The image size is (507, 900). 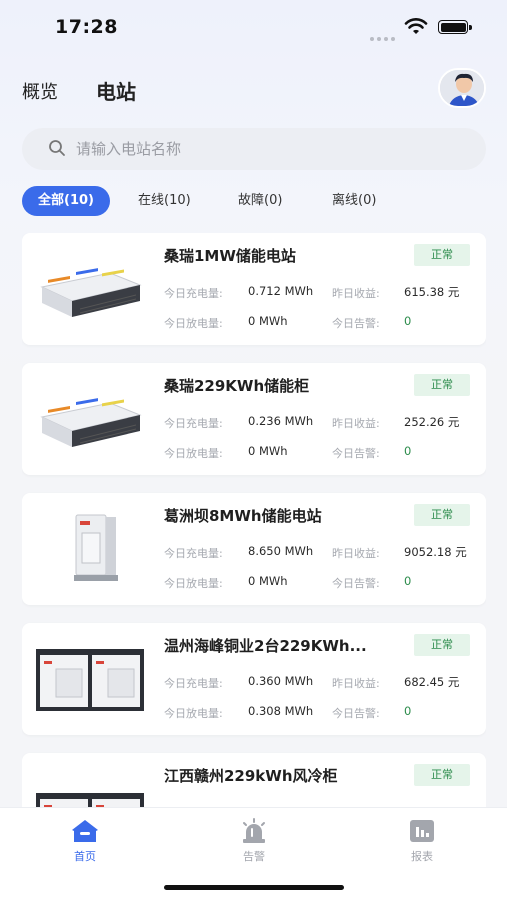 I want to click on wifi-icon, so click(x=416, y=26).